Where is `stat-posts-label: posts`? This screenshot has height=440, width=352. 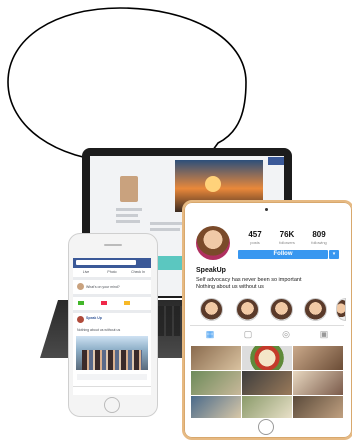 stat-posts-label: posts is located at coordinates (255, 242).